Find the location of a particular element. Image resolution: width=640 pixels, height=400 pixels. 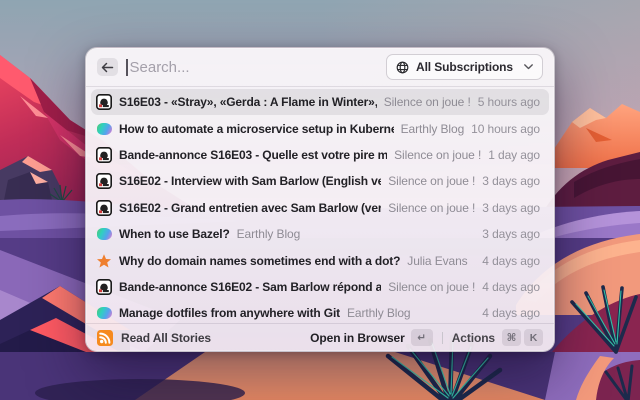

footer-divider is located at coordinates (442, 337).